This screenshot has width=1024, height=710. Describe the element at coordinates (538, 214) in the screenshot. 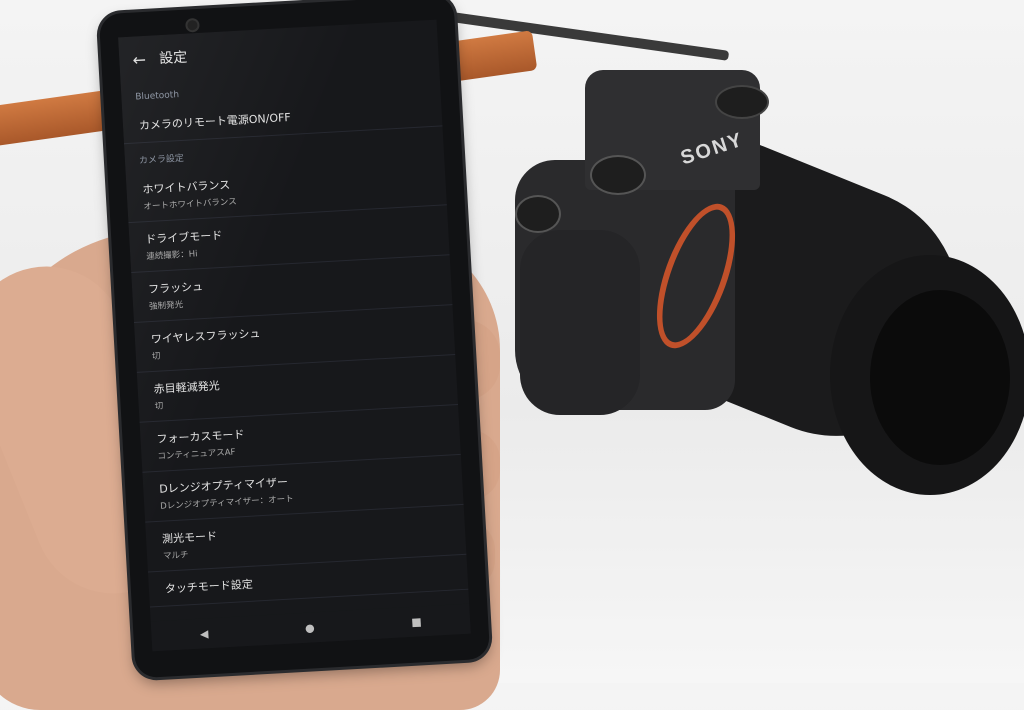

I see `drive-dial` at that location.